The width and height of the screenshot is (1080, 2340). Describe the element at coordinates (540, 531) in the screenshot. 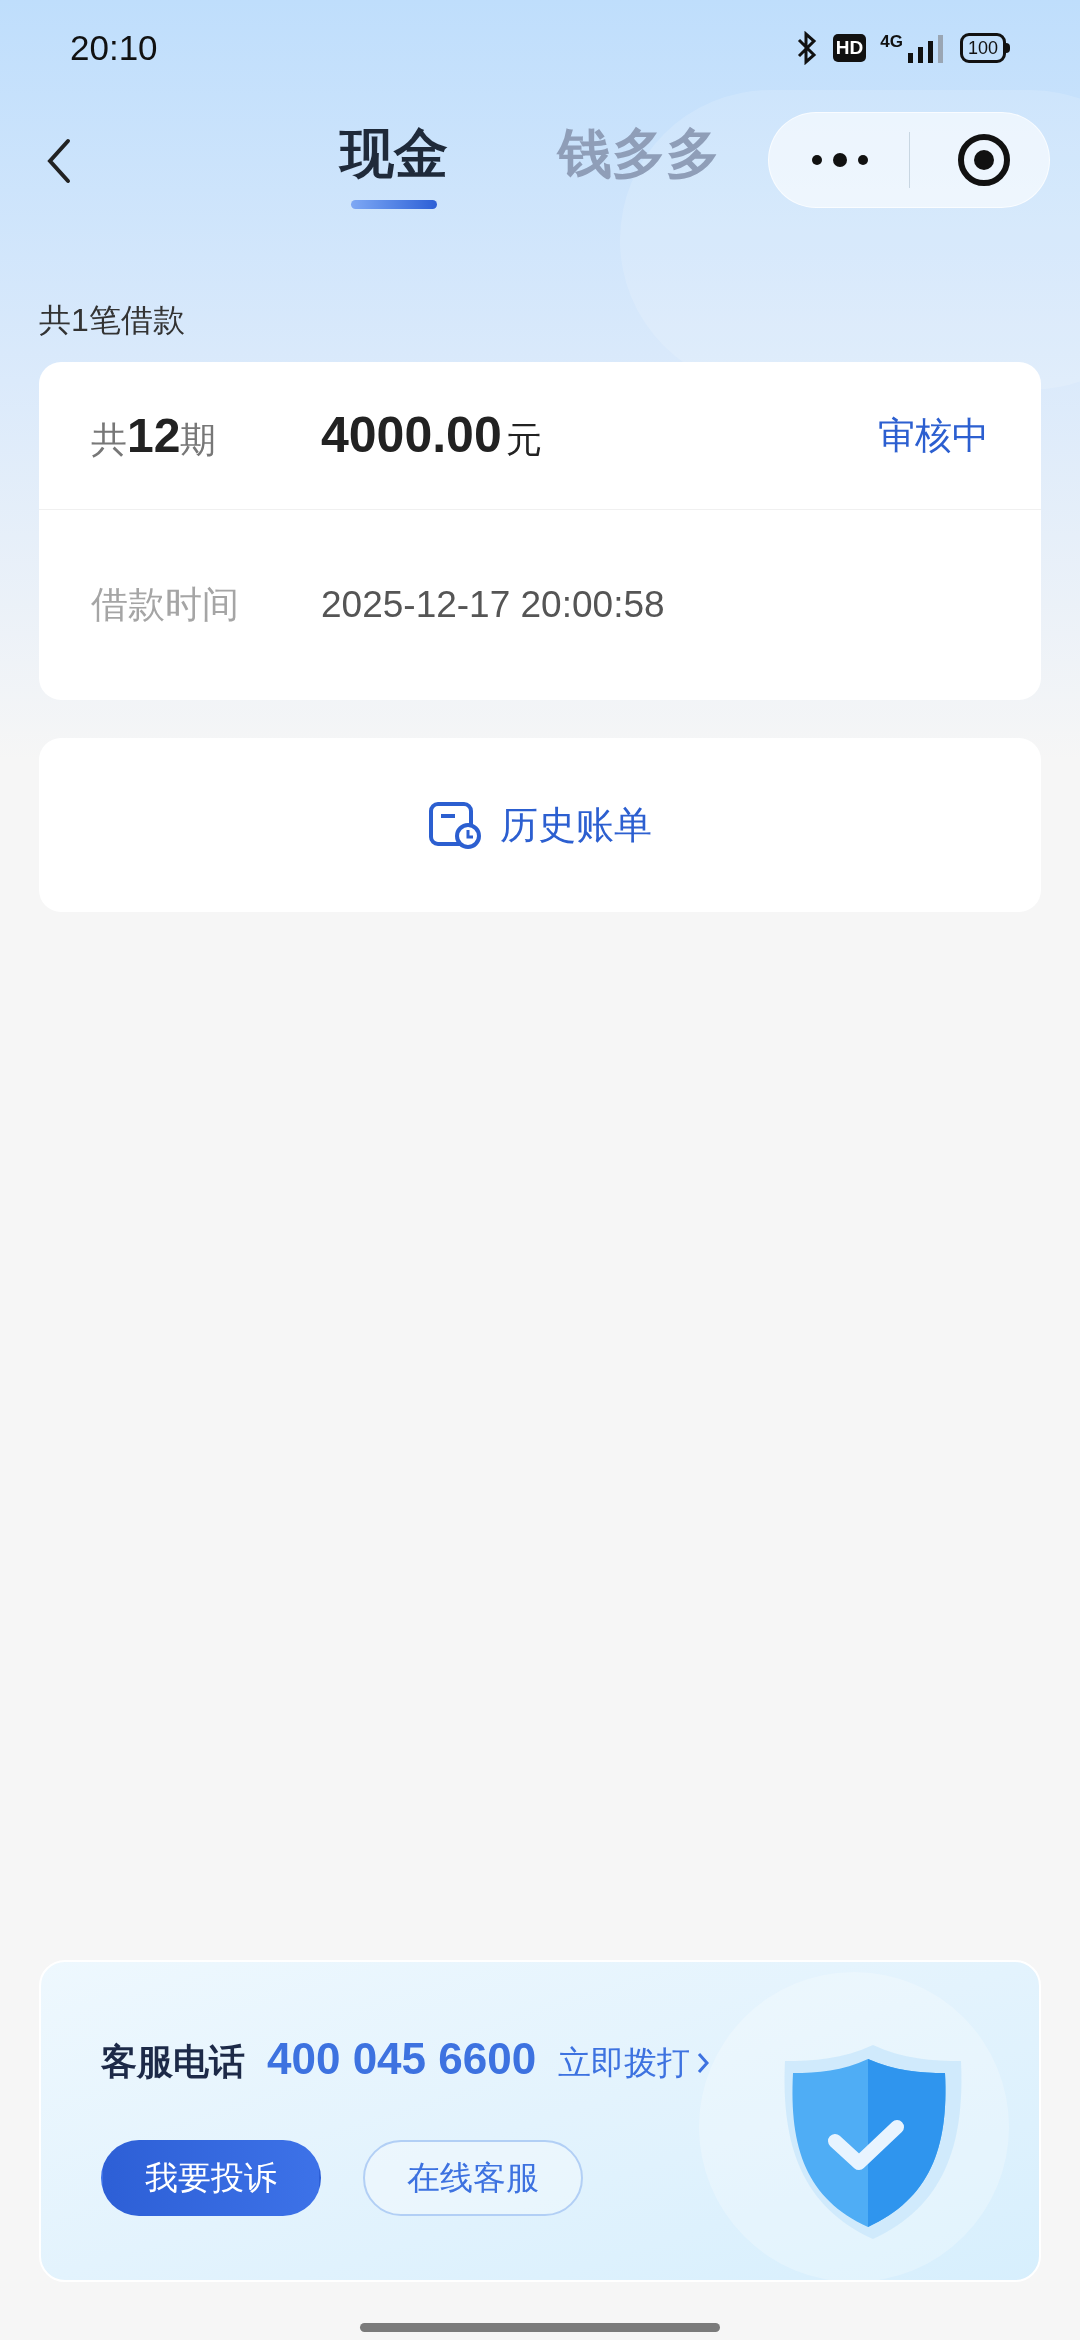

I see `loan-card: 共12期 4000.00 元 审核中 借款时间 2025-12-17 20:00:58` at that location.